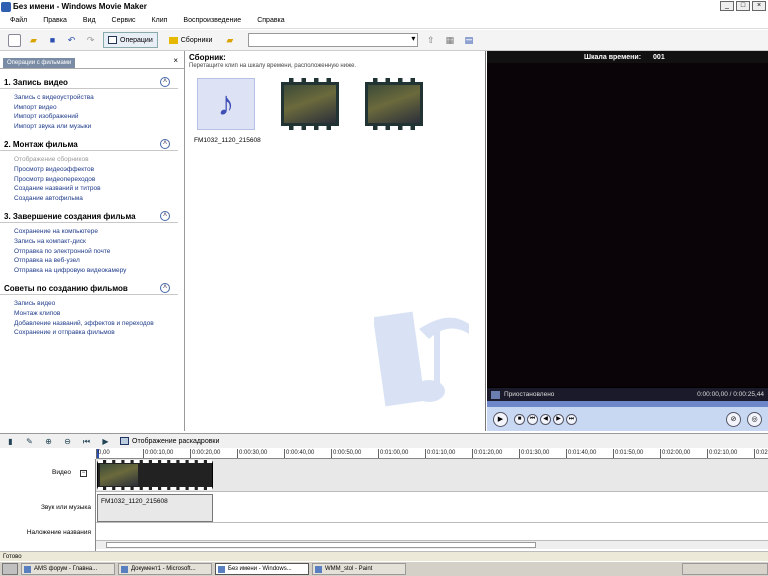  What do you see at coordinates (727, 6) in the screenshot?
I see `minimize-icon: _` at bounding box center [727, 6].